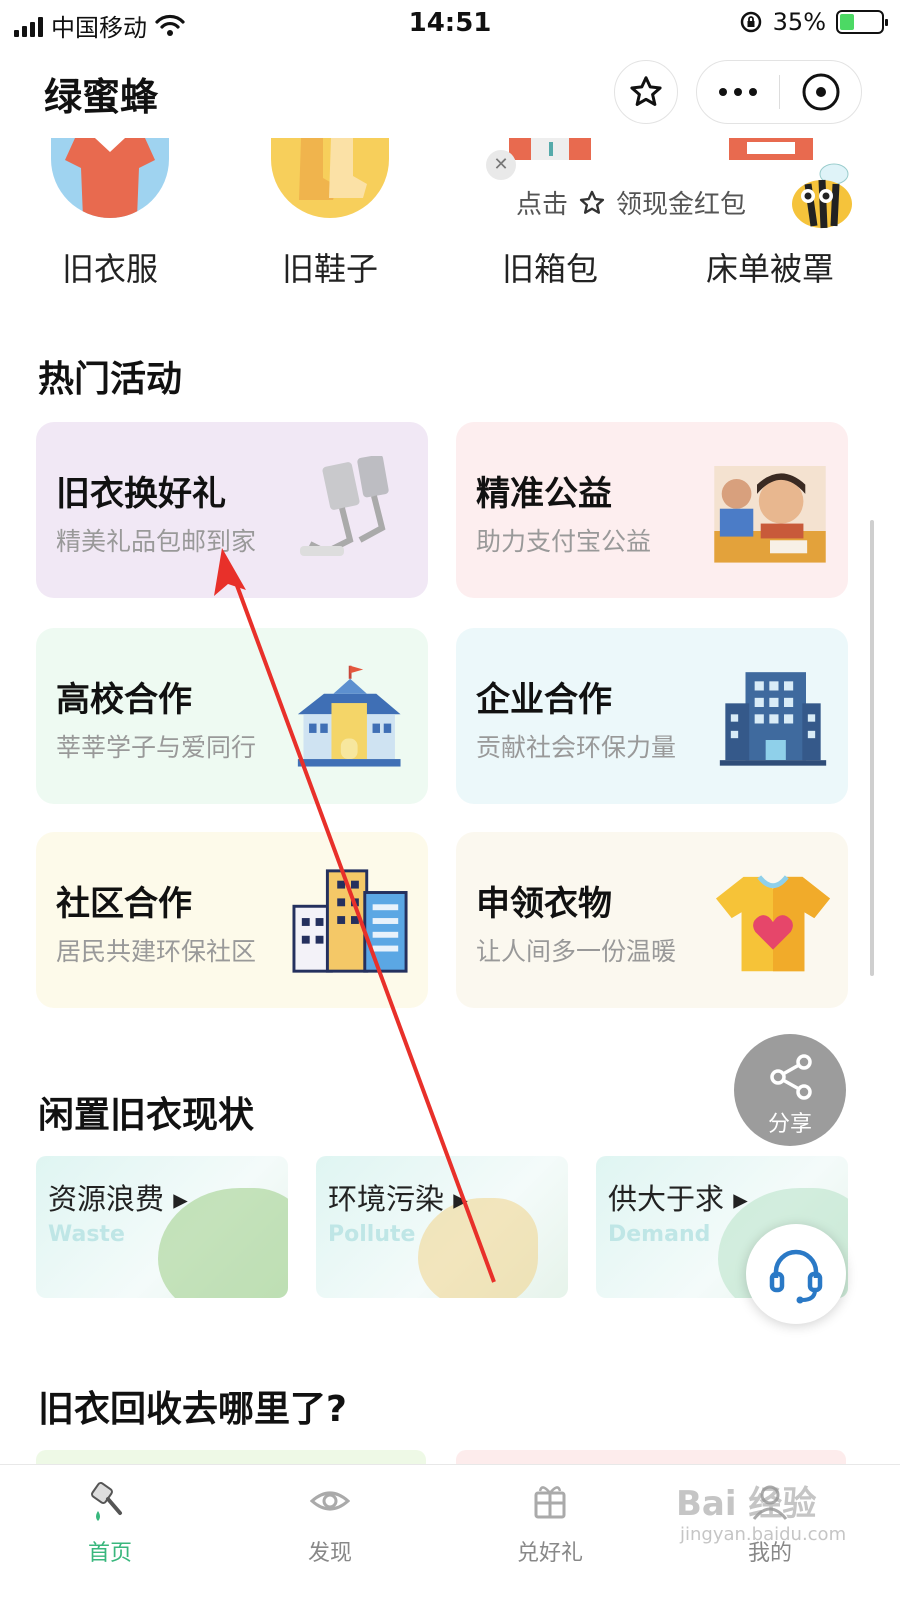 This screenshot has height=1600, width=900. Describe the element at coordinates (659, 1234) in the screenshot. I see `status-card-en: Demand` at that location.